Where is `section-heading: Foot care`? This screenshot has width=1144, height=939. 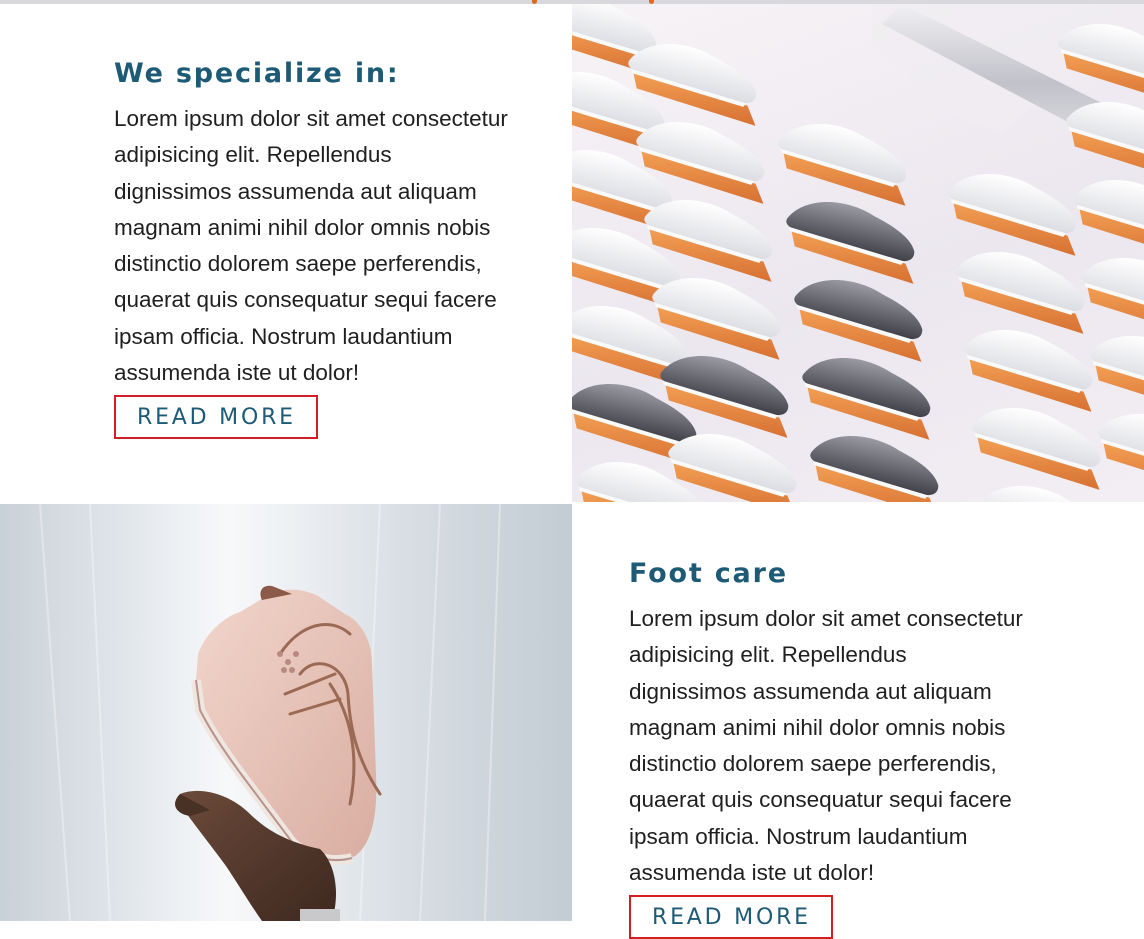
section-heading: Foot care is located at coordinates (708, 573).